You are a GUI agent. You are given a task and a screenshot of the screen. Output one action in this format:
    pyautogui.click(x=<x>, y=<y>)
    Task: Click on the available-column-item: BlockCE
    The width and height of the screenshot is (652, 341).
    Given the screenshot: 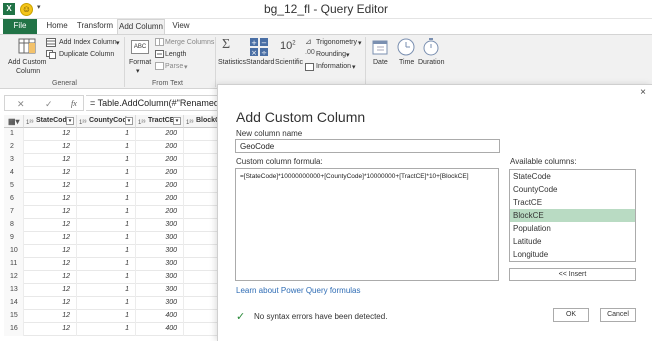 What is the action you would take?
    pyautogui.click(x=572, y=215)
    